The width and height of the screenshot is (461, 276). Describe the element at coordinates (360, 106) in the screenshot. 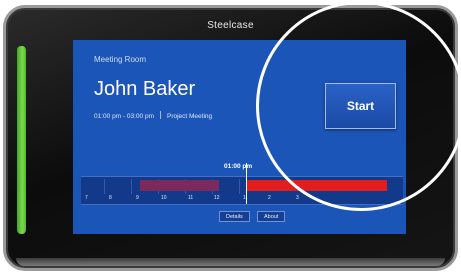

I see `start-meeting-button: Start` at that location.